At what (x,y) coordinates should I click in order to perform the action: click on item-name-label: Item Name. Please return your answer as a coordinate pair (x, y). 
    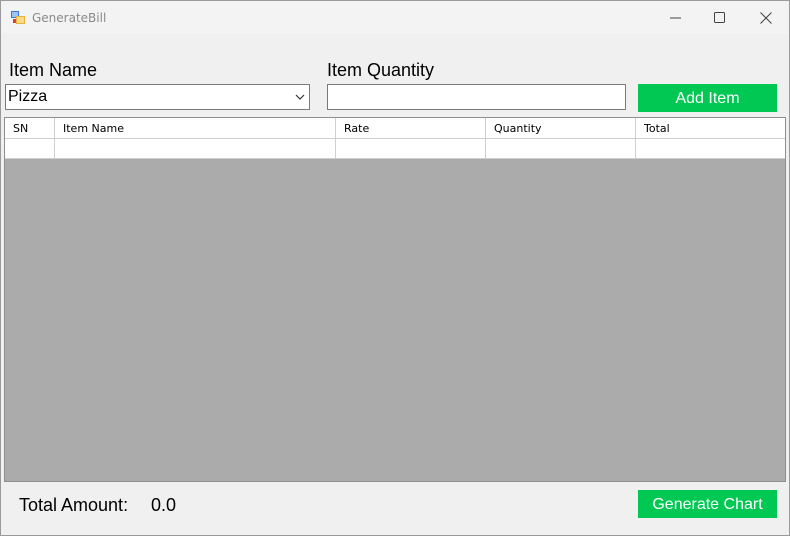
    Looking at the image, I should click on (53, 70).